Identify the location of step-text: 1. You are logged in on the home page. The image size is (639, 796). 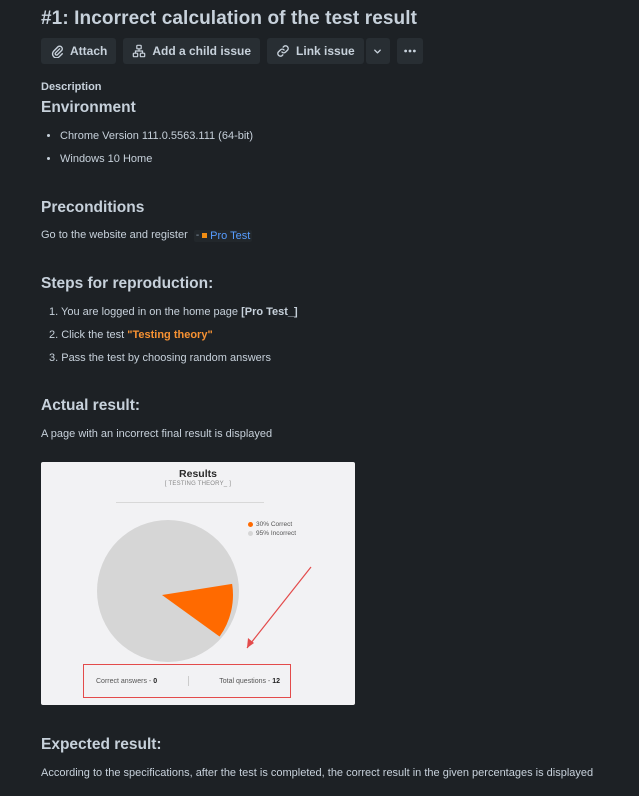
(145, 312).